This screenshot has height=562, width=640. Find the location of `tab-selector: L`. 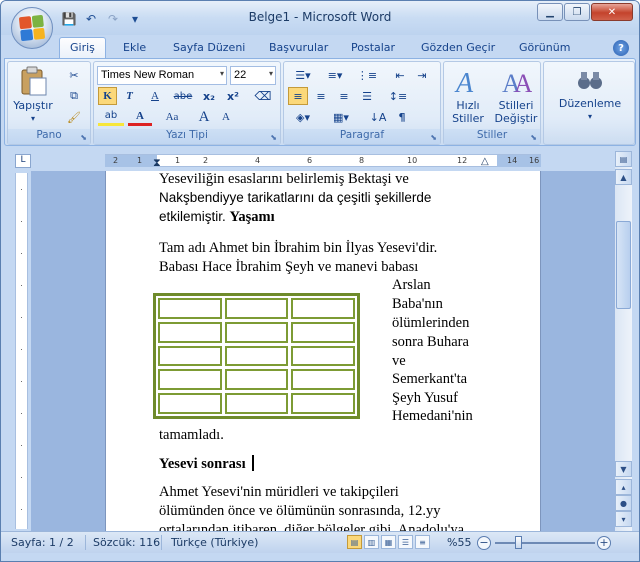

tab-selector: L is located at coordinates (23, 161).